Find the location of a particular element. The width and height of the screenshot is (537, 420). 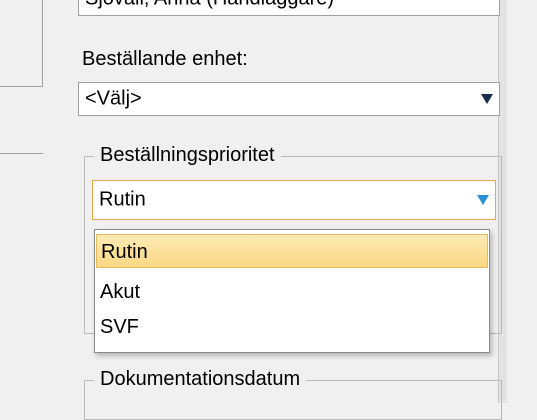

dropdown-option-svf: SVF is located at coordinates (292, 327).